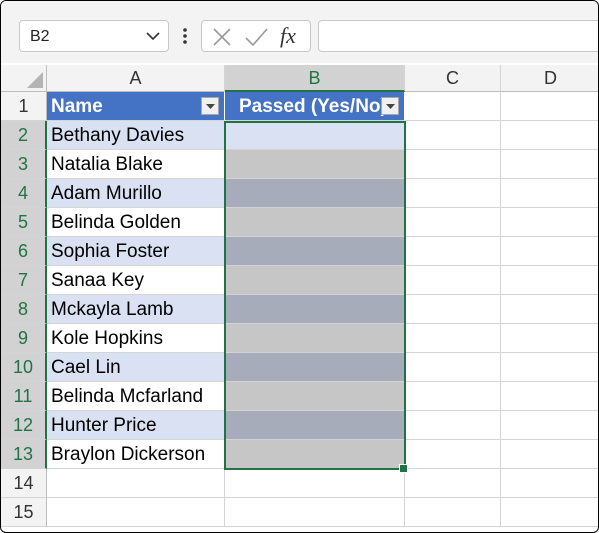  What do you see at coordinates (24, 483) in the screenshot?
I see `row-header-14: 14` at bounding box center [24, 483].